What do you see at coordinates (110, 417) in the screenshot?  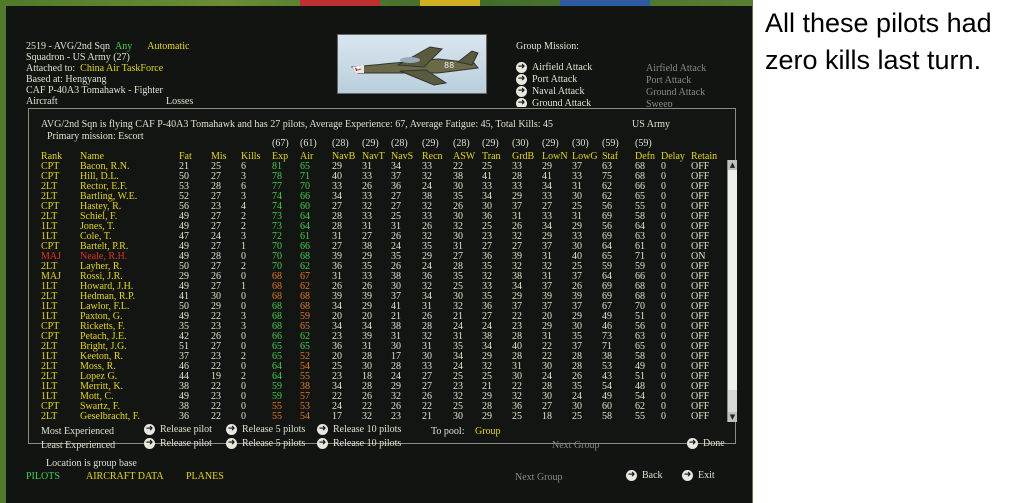 I see `pilot-name: Geselbracht, F.` at bounding box center [110, 417].